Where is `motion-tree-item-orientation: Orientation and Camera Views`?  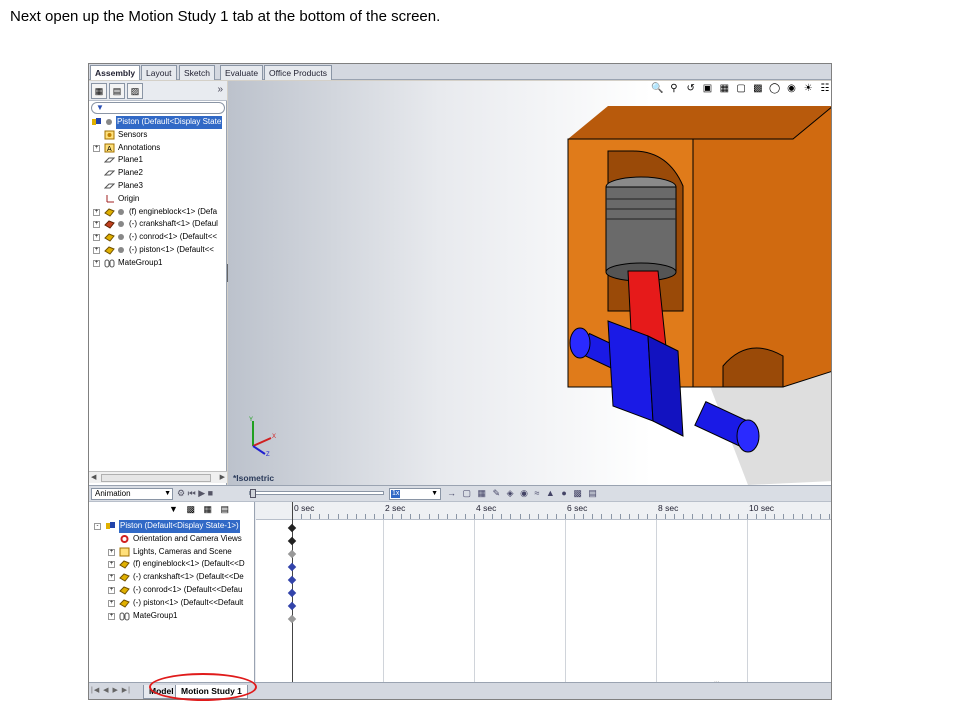 motion-tree-item-orientation: Orientation and Camera Views is located at coordinates (172, 539).